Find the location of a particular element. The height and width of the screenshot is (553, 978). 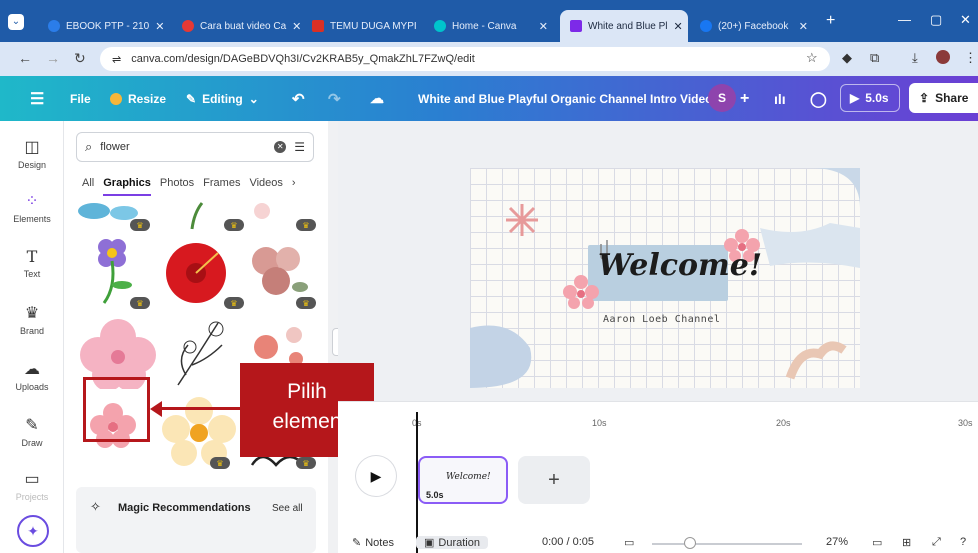

time-readout: 0:00 / 0:05 is located at coordinates (568, 542).